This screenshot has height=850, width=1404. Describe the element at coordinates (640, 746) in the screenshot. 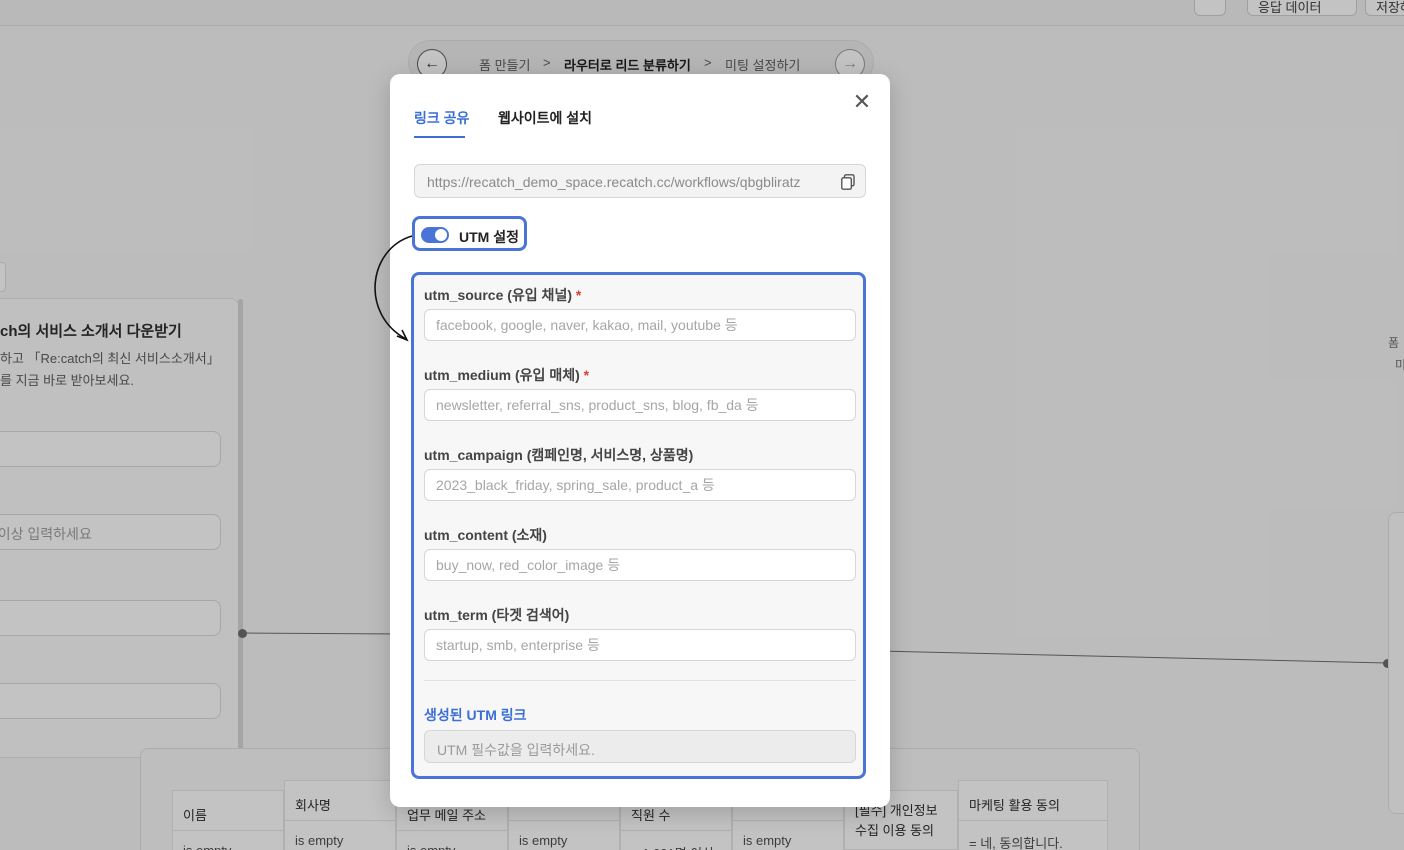

I see `generated-utm-link-field: UTM 필수값을 입력하세요.` at that location.